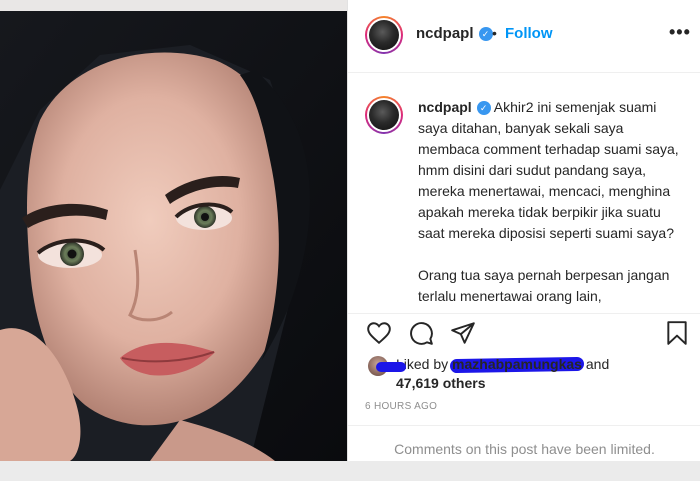  Describe the element at coordinates (680, 32) in the screenshot. I see `more-options-icon: •••` at that location.